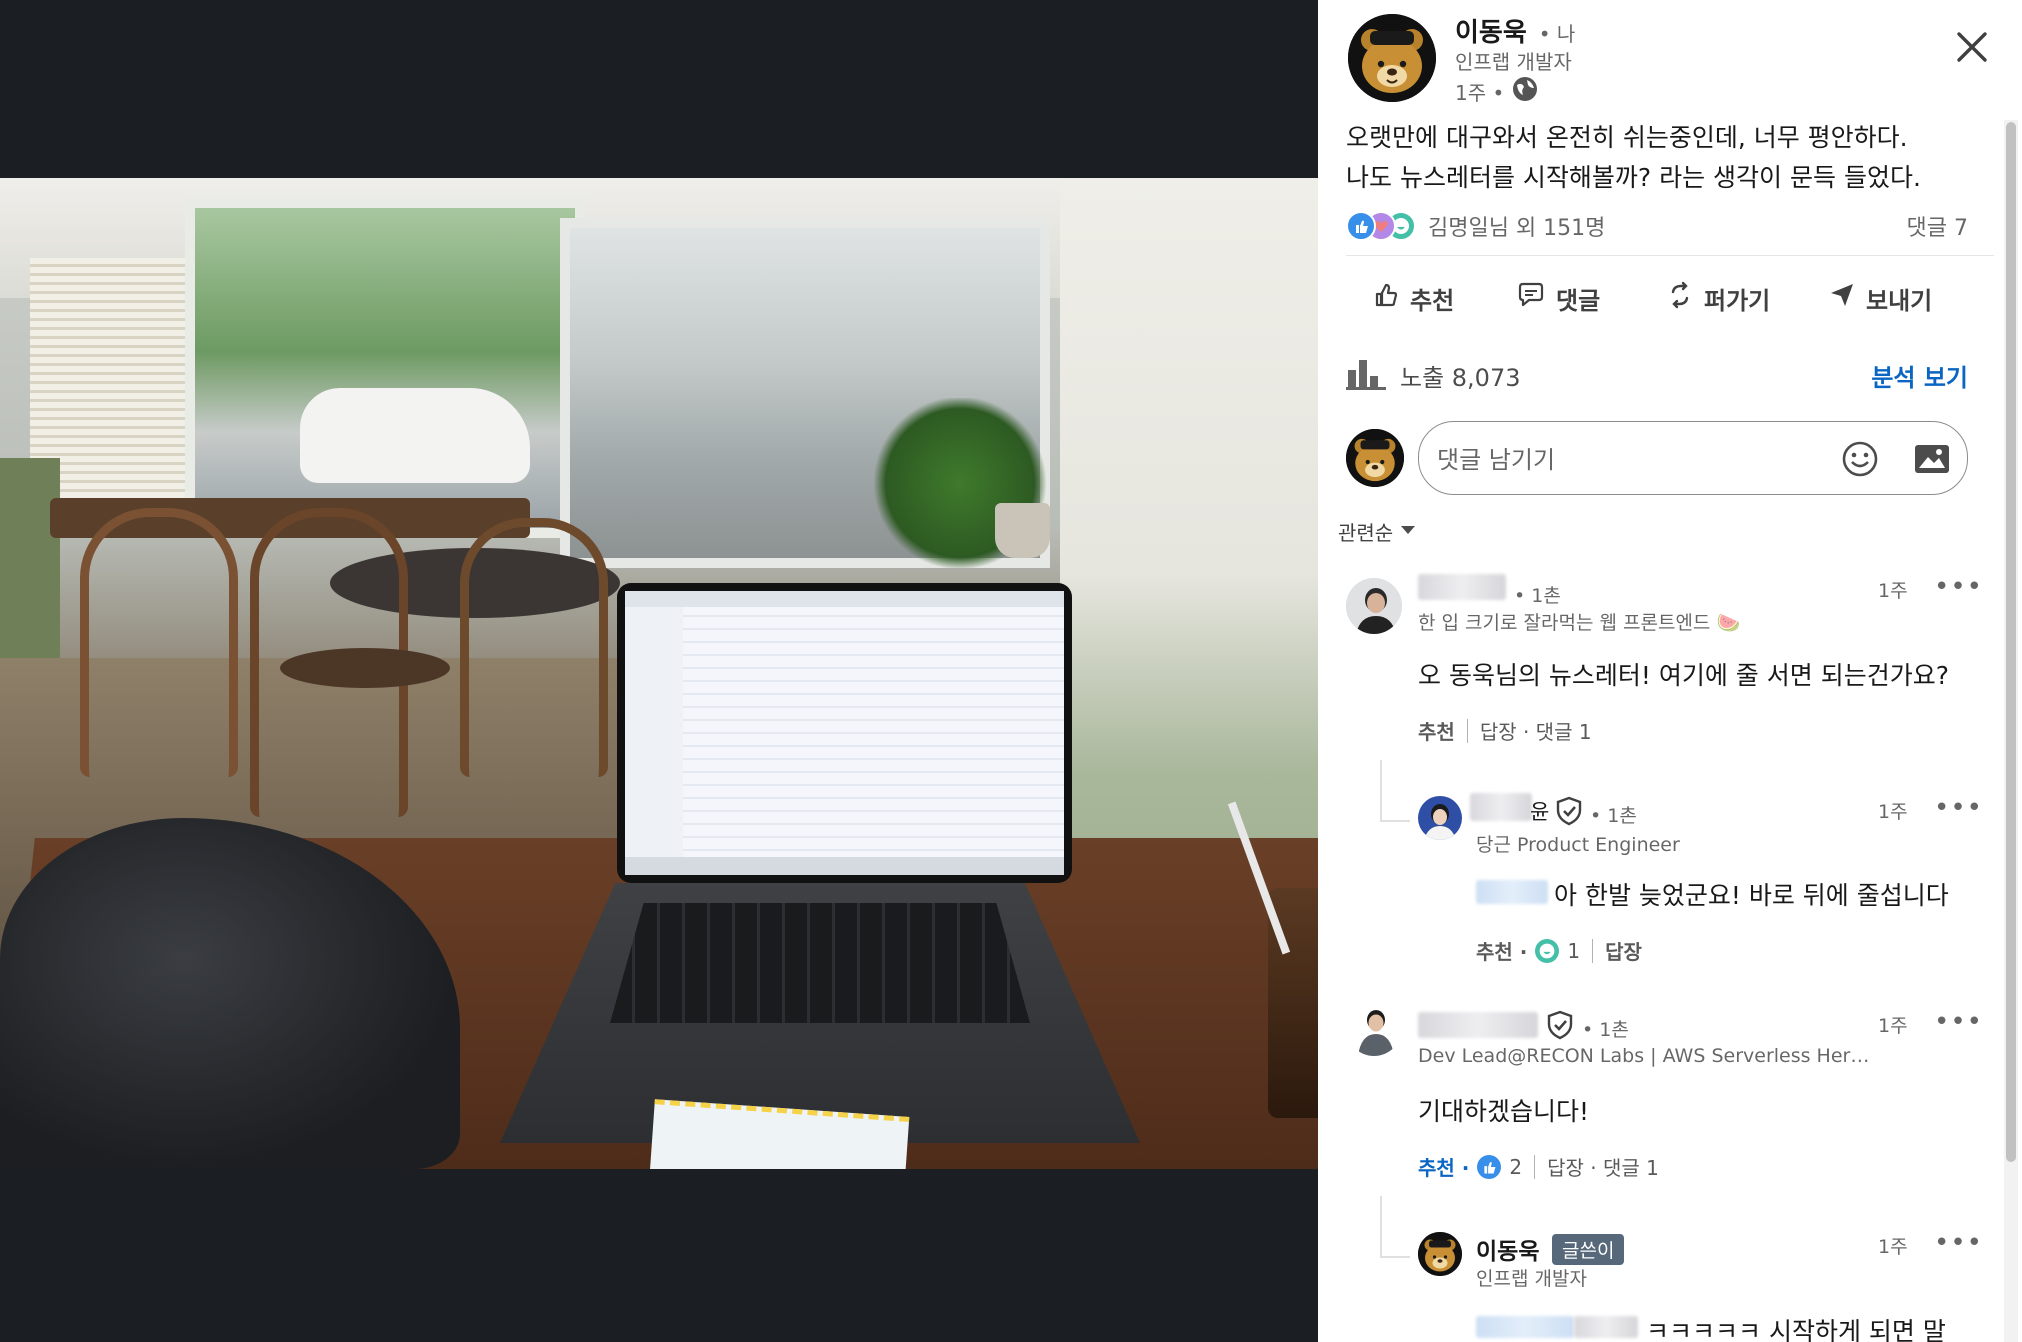 This screenshot has height=1342, width=2022. I want to click on like-label: 추천, so click(1432, 300).